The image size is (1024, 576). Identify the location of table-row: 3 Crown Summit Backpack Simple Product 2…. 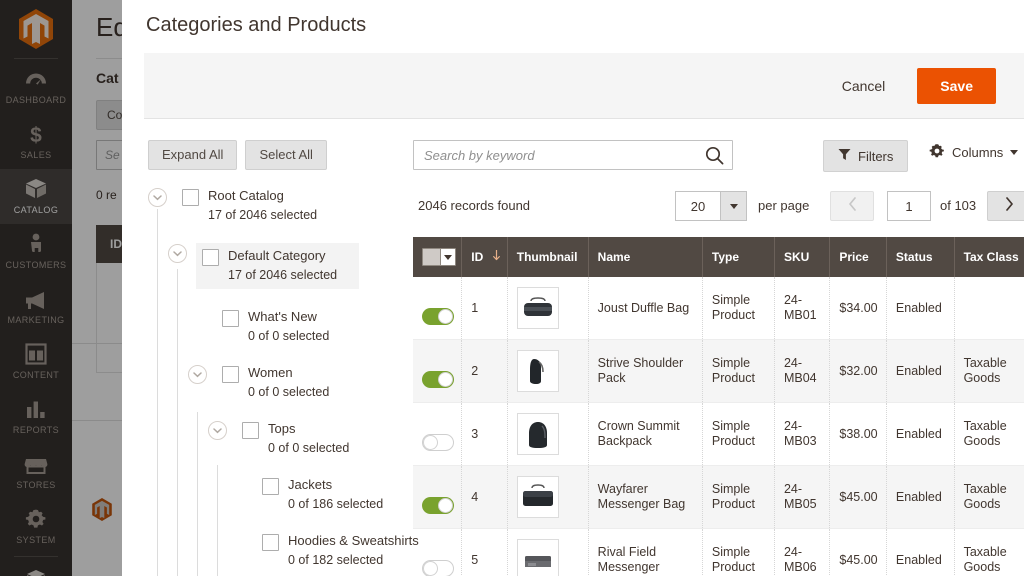
(718, 434).